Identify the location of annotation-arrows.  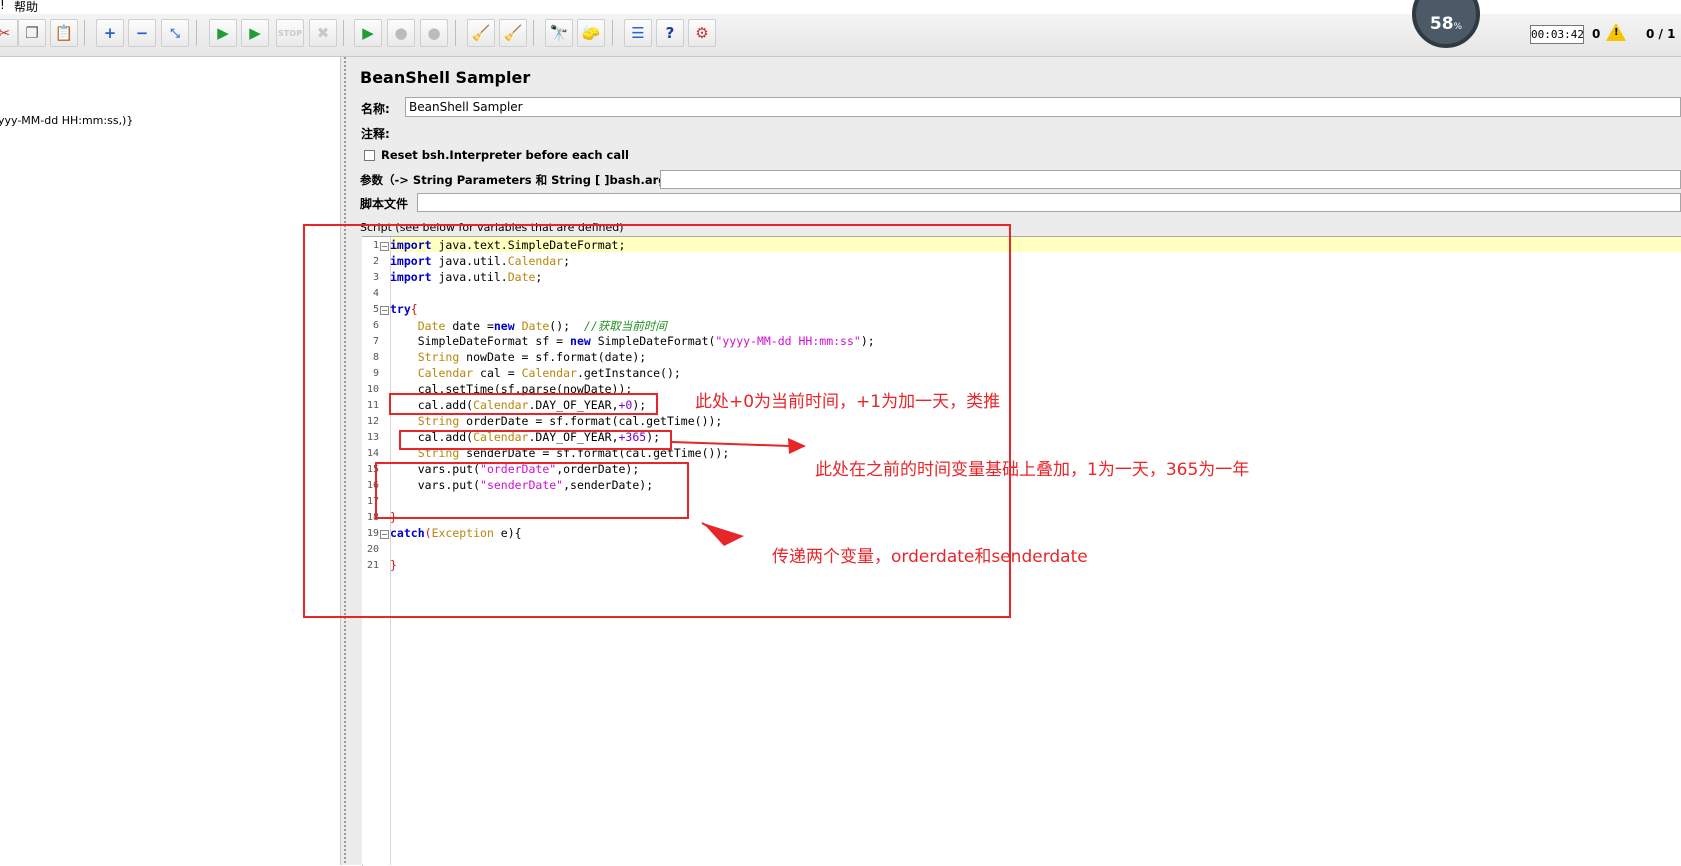
(738, 492).